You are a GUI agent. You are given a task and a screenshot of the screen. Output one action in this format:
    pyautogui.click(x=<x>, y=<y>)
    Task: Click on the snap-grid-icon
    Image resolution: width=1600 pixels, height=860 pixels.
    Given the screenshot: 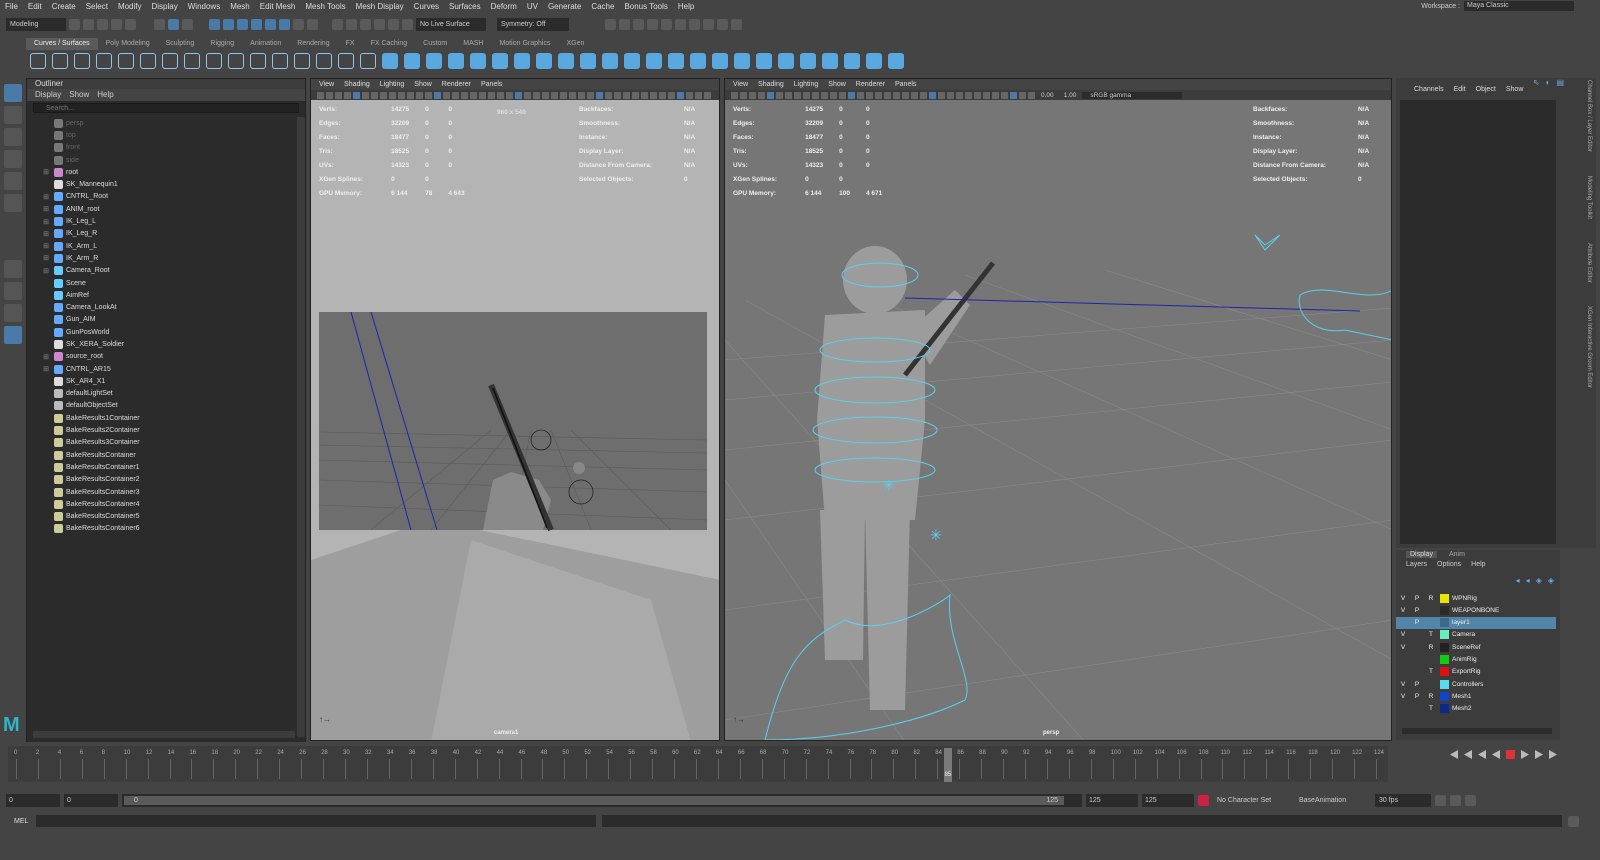 What is the action you would take?
    pyautogui.click(x=214, y=24)
    